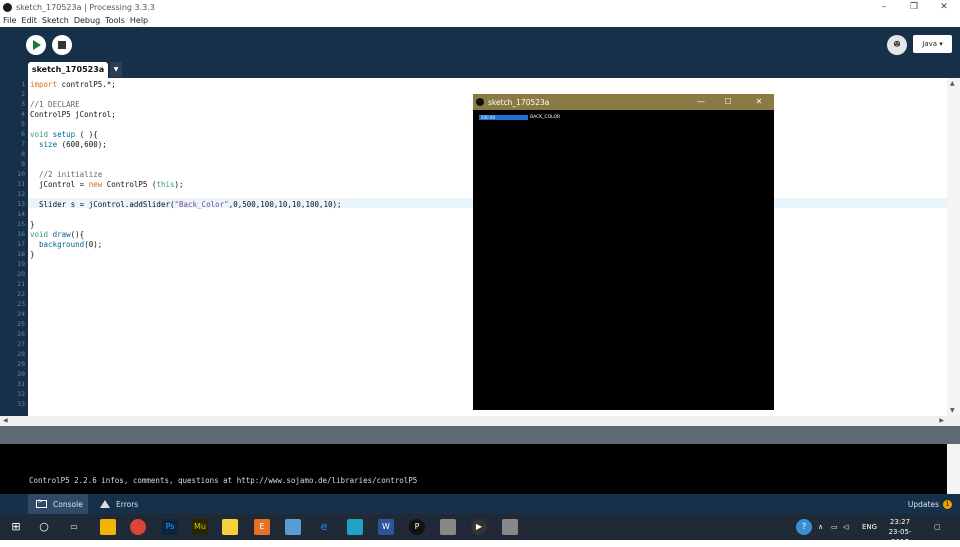 The width and height of the screenshot is (960, 547). Describe the element at coordinates (941, 420) in the screenshot. I see `scroll-right-icon: ▶` at that location.